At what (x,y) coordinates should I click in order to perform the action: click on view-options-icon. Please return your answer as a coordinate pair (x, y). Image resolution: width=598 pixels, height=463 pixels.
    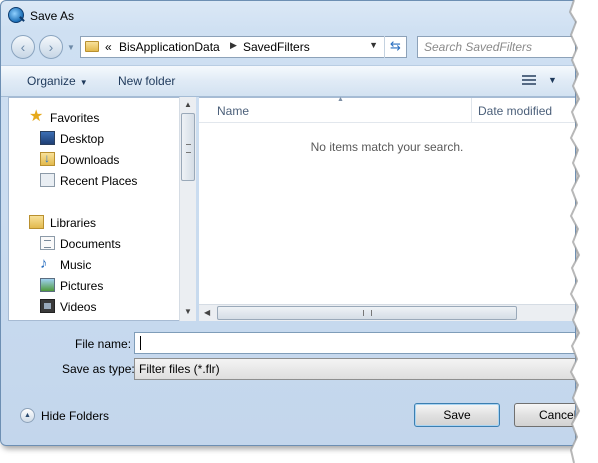
    Looking at the image, I should click on (529, 80).